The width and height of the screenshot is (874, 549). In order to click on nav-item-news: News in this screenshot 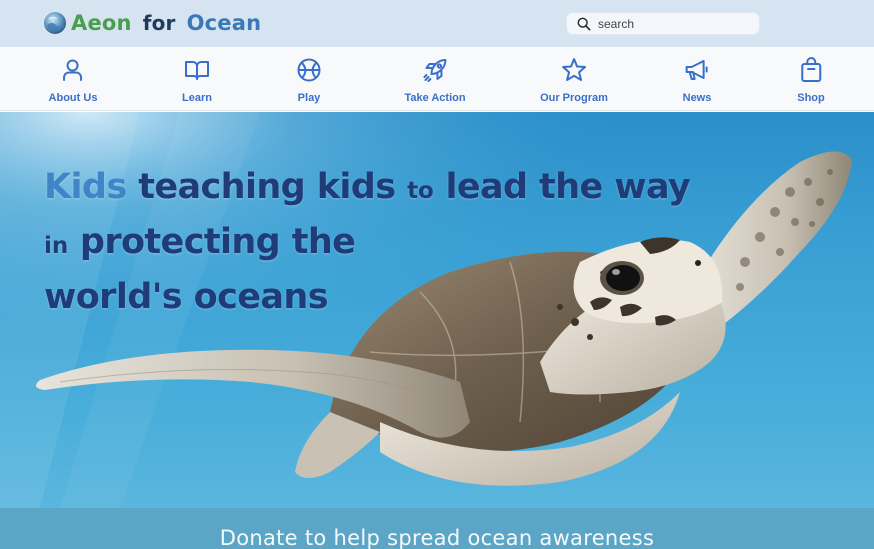, I will do `click(697, 80)`.